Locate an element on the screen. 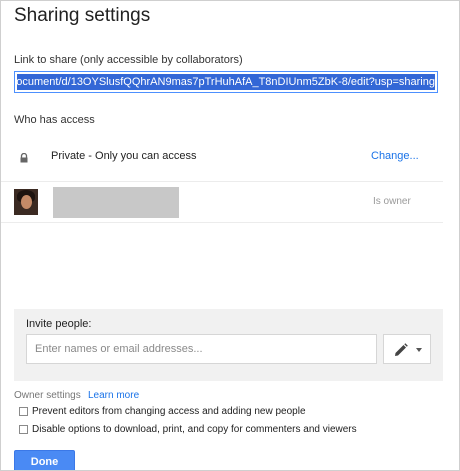 Image resolution: width=460 pixels, height=471 pixels. invite-input is located at coordinates (201, 349).